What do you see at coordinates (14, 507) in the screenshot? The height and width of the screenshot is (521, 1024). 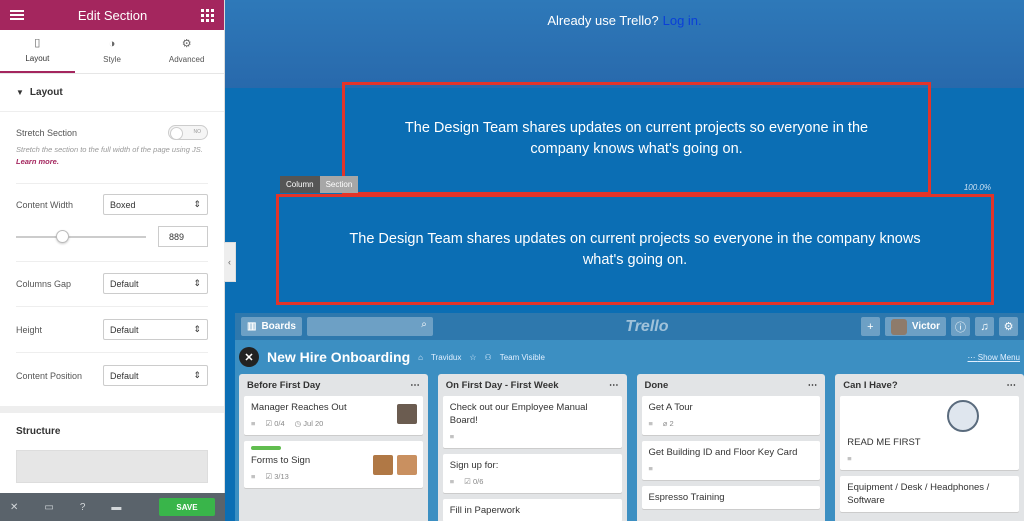 I see `close-icon: ✕` at bounding box center [14, 507].